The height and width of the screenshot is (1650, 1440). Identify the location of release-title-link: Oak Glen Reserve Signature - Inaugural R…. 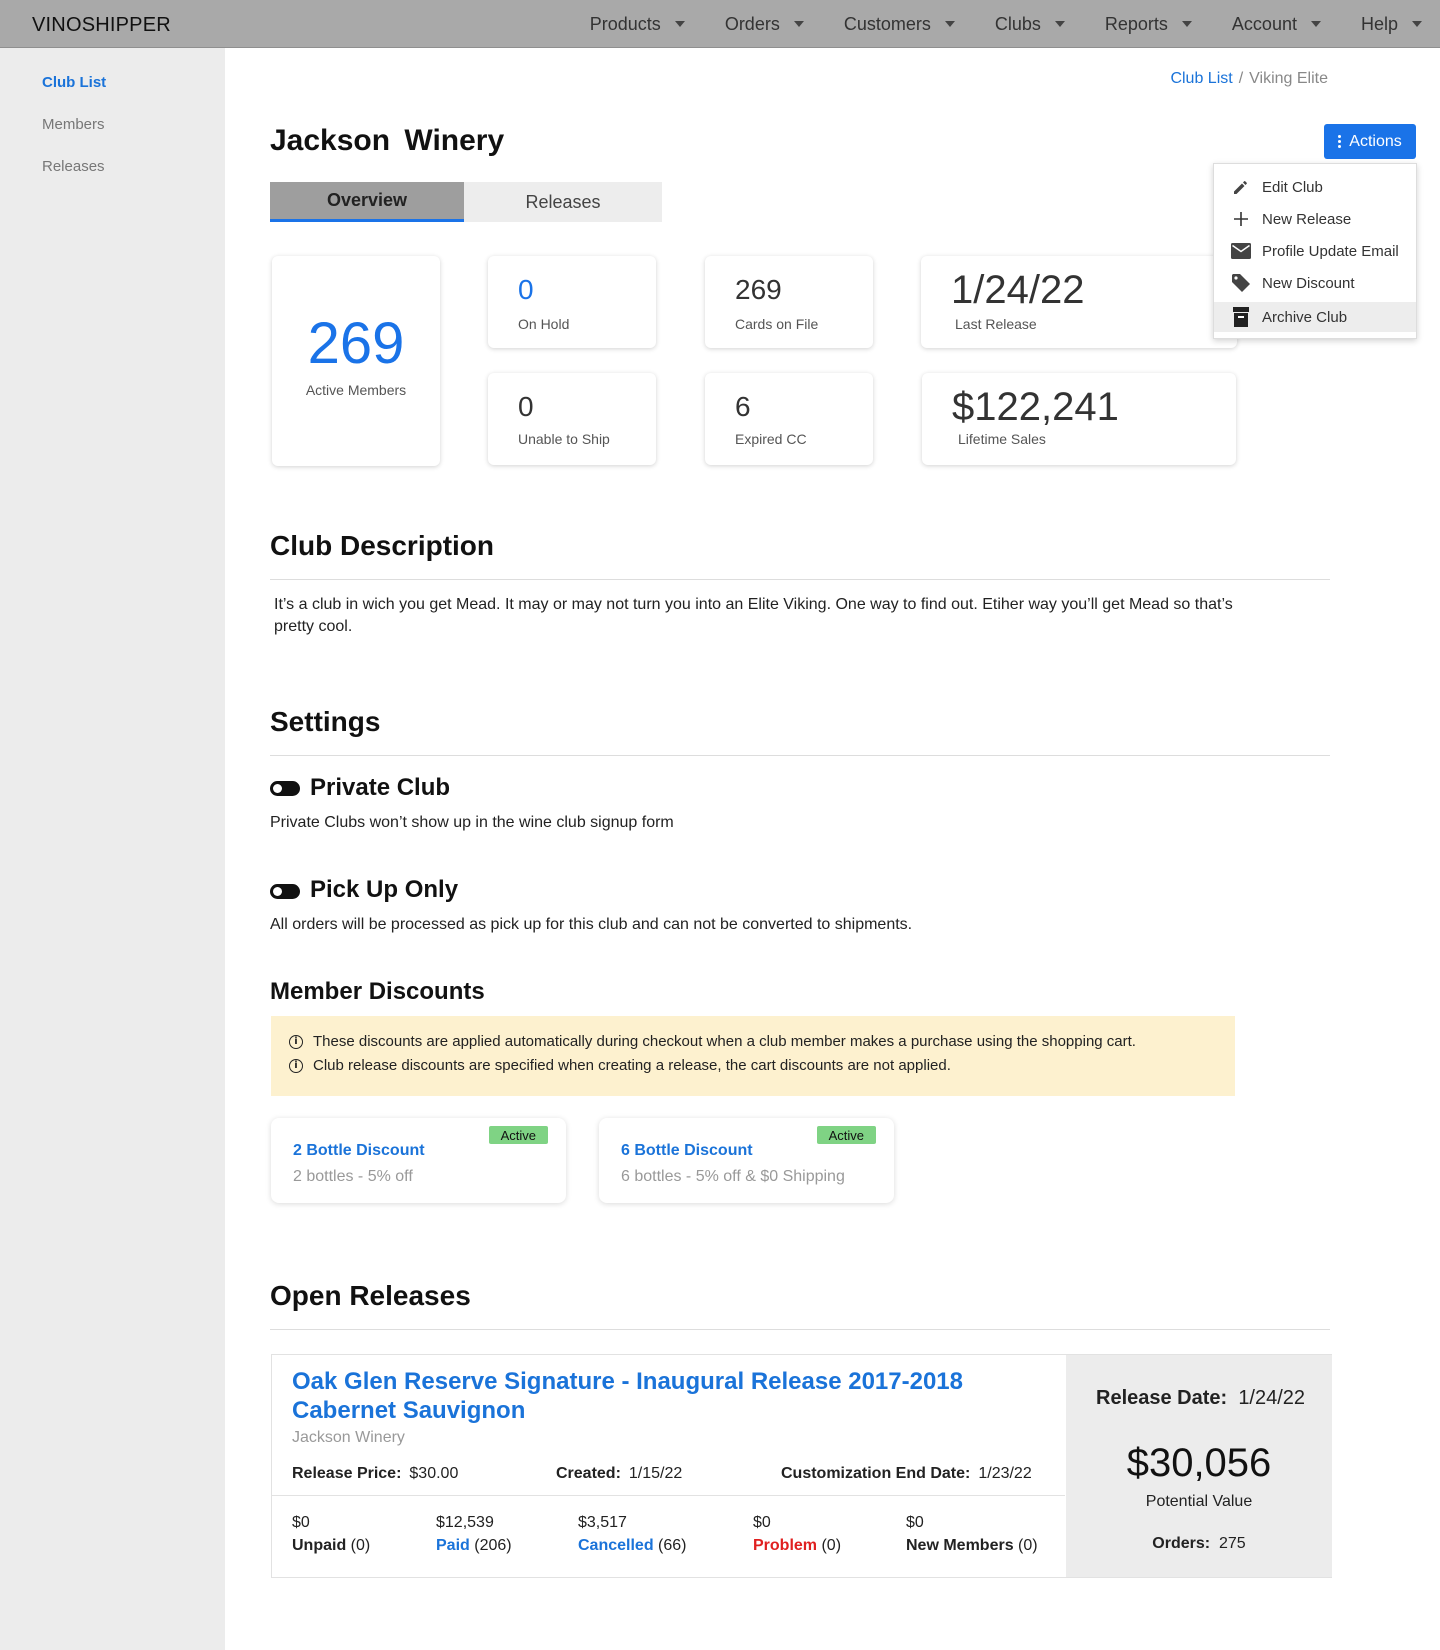
(652, 1396).